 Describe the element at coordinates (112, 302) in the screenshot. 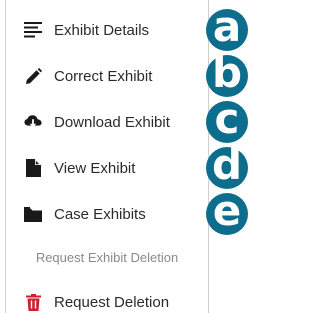

I see `menu-item-label: Request Deletion` at that location.